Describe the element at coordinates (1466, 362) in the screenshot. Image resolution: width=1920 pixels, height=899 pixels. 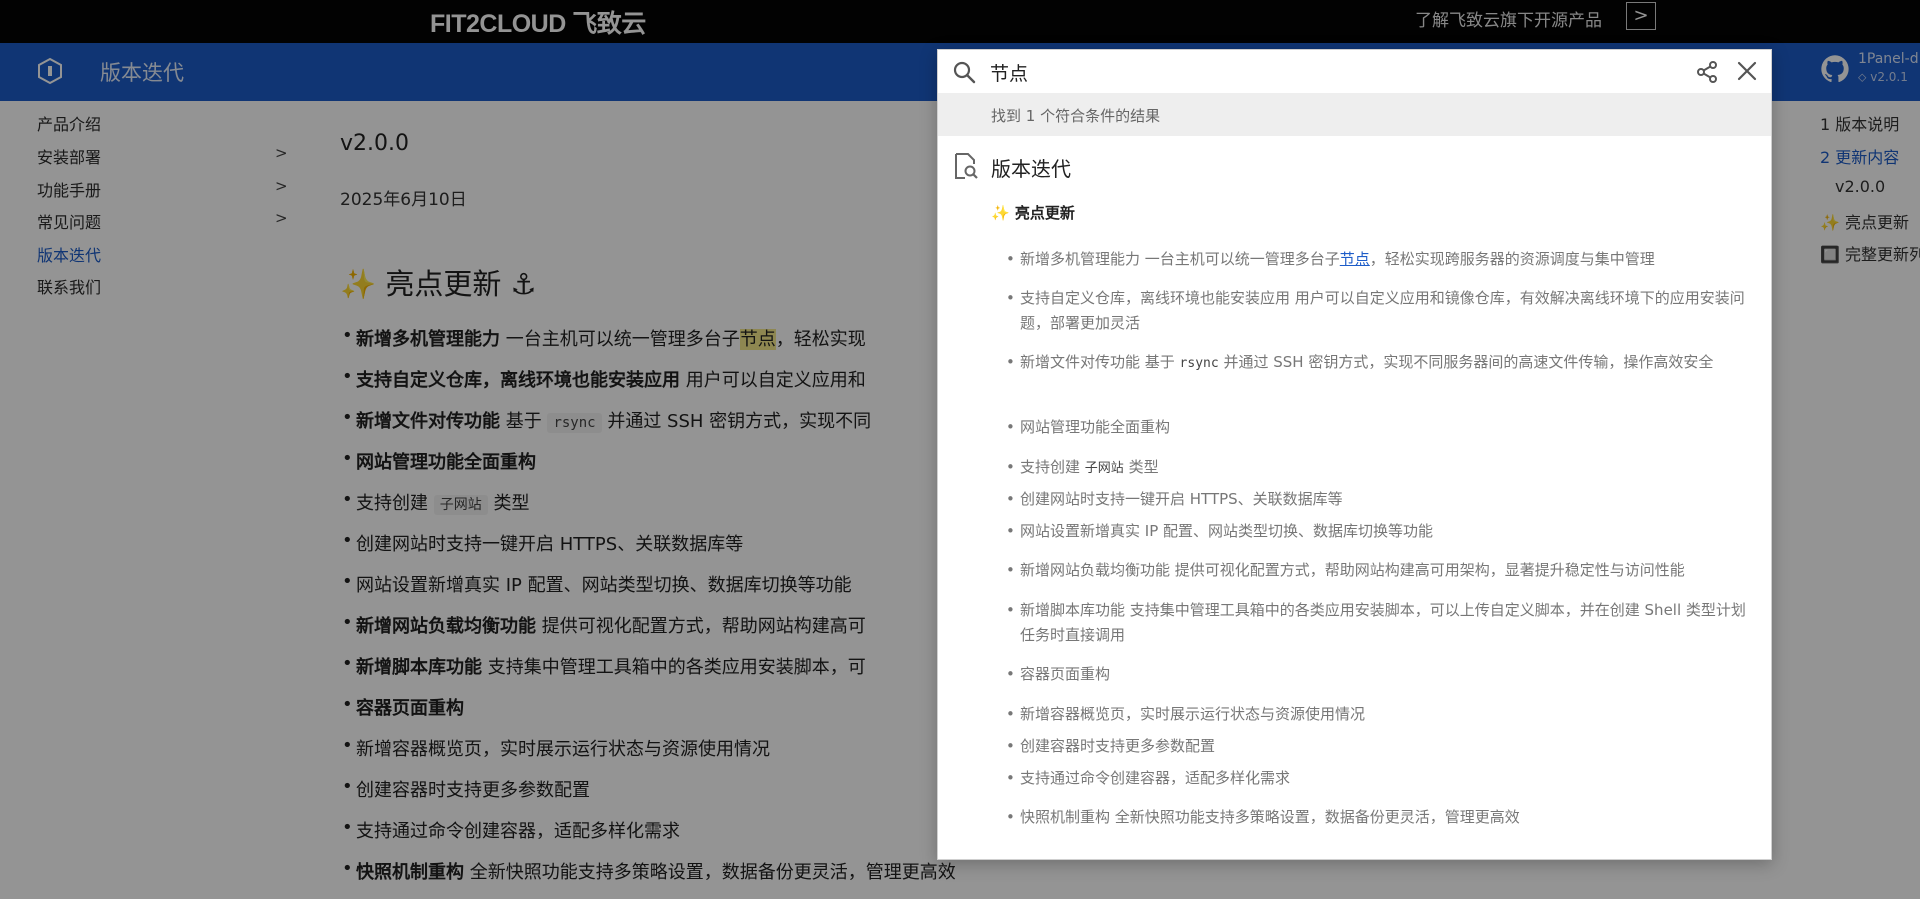
I see `result-text: 并通过 SSH 密钥方式，实现不同服务器间的高速文件传输，操作高效安全` at that location.